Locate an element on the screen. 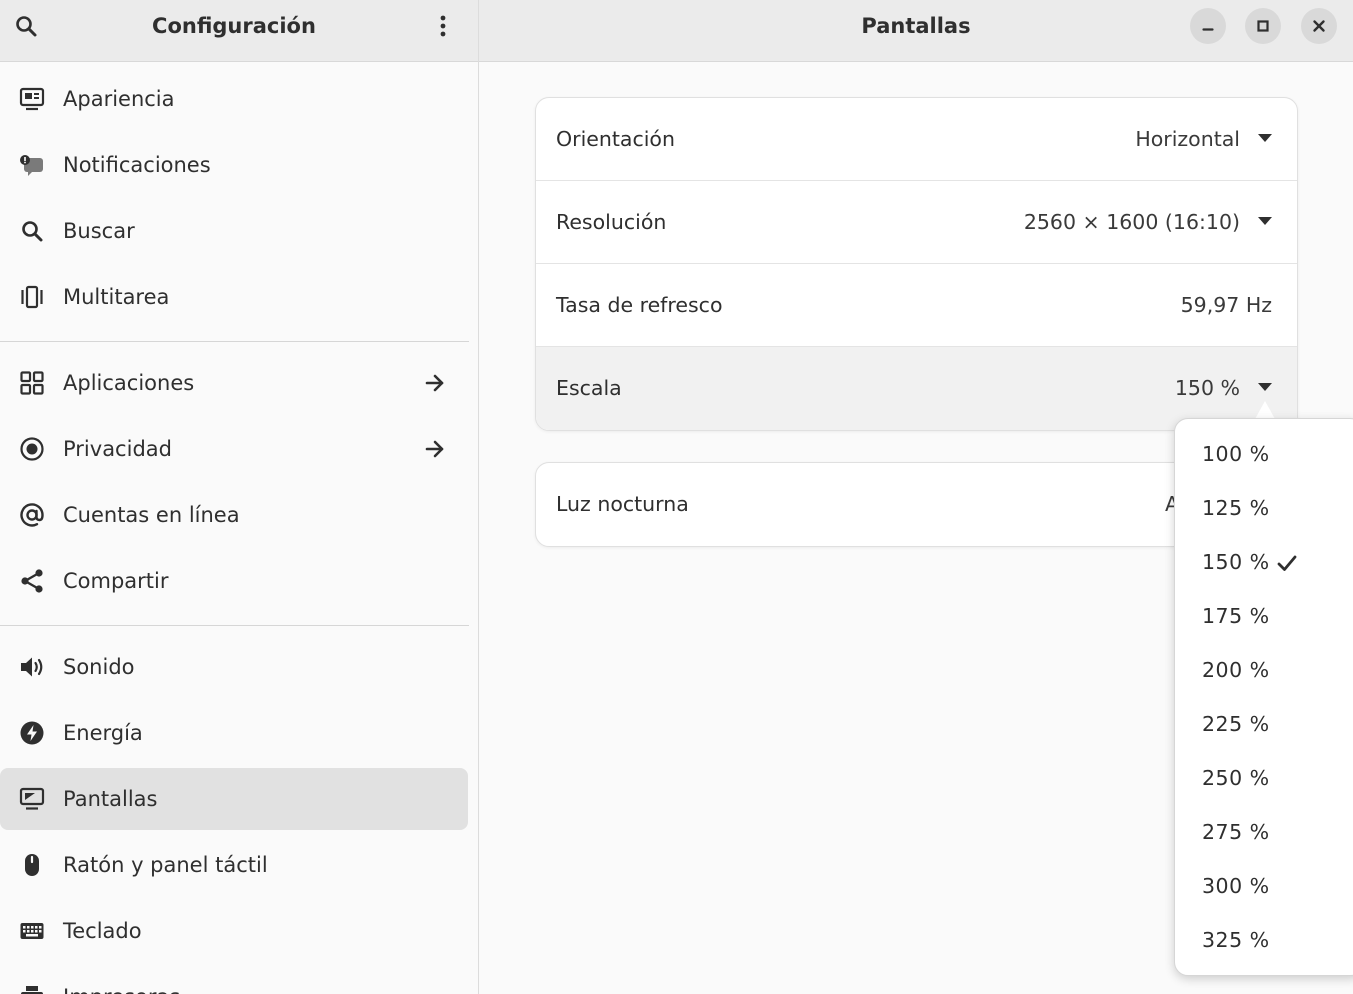  sidebar-item-teclado: Teclado is located at coordinates (234, 931).